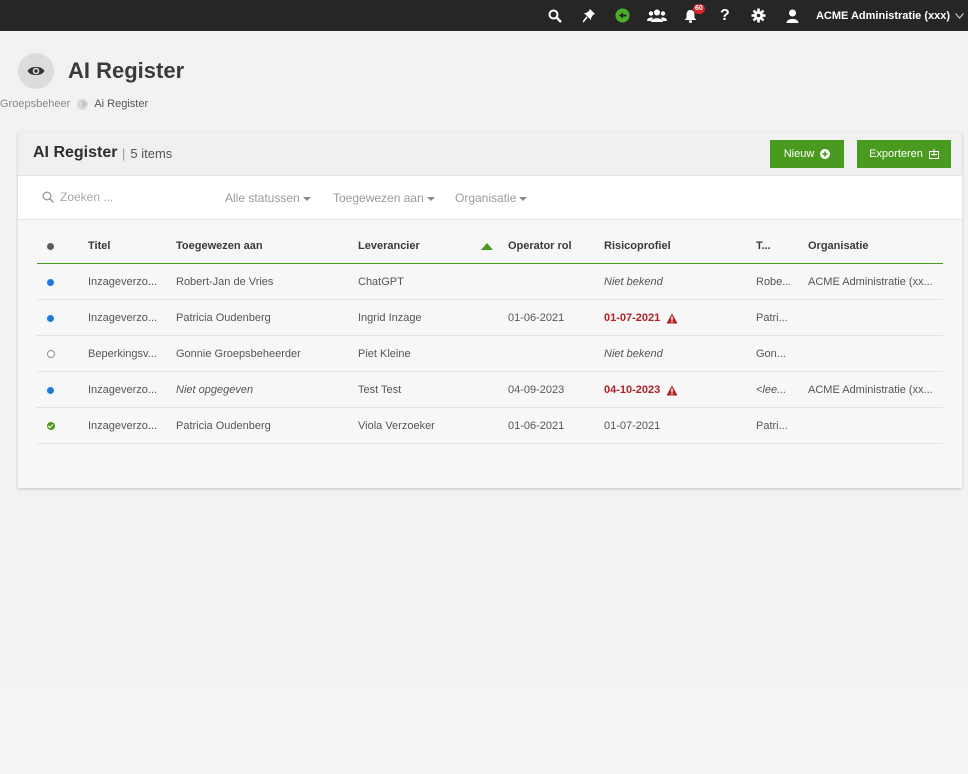  Describe the element at coordinates (536, 390) in the screenshot. I see `operator-cell: 04-09-2023` at that location.